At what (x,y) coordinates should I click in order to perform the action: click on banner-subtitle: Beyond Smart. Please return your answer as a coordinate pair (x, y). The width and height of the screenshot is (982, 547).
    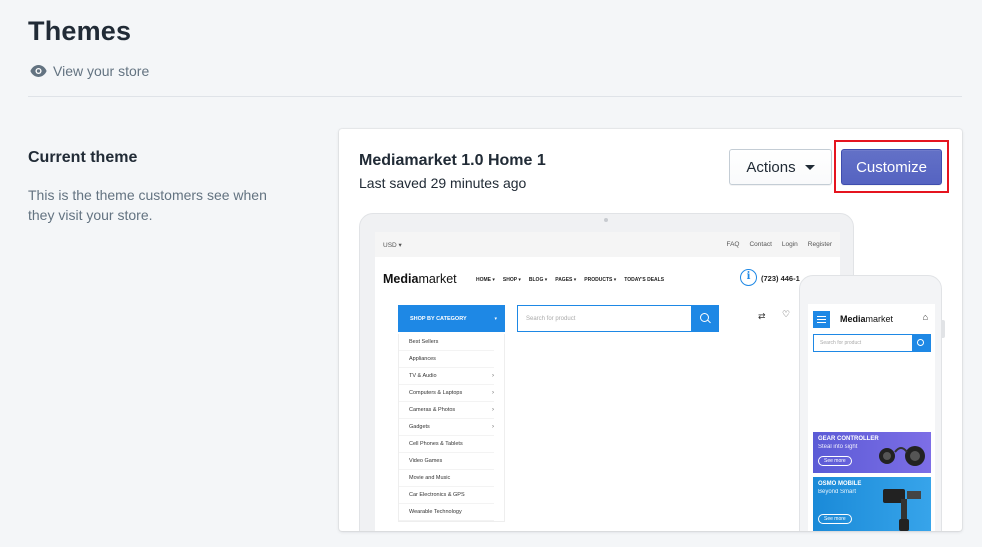
    Looking at the image, I should click on (837, 492).